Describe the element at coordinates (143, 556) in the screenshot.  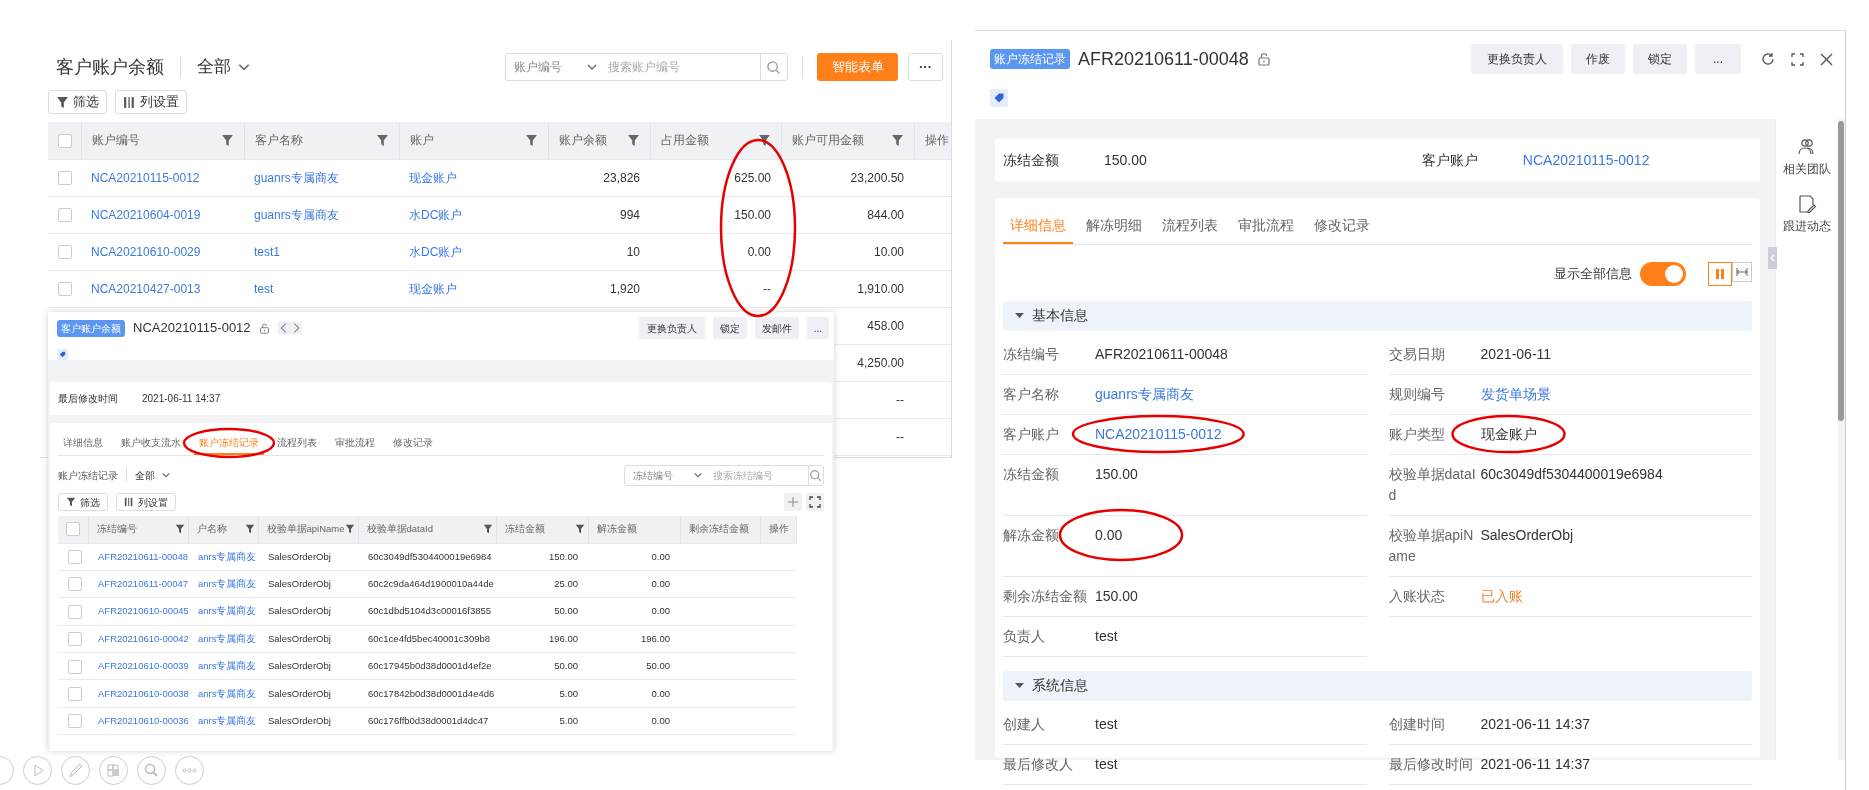
I see `record-link: AFR20210611-00048` at that location.